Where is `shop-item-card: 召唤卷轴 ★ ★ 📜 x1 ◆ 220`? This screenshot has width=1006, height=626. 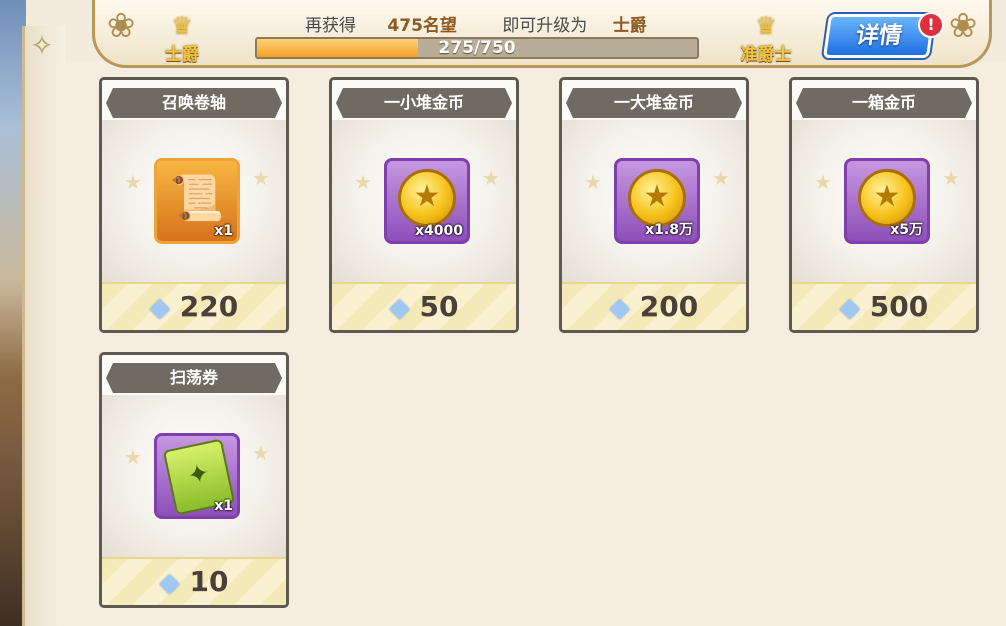
shop-item-card: 召唤卷轴 ★ ★ 📜 x1 ◆ 220 is located at coordinates (194, 205).